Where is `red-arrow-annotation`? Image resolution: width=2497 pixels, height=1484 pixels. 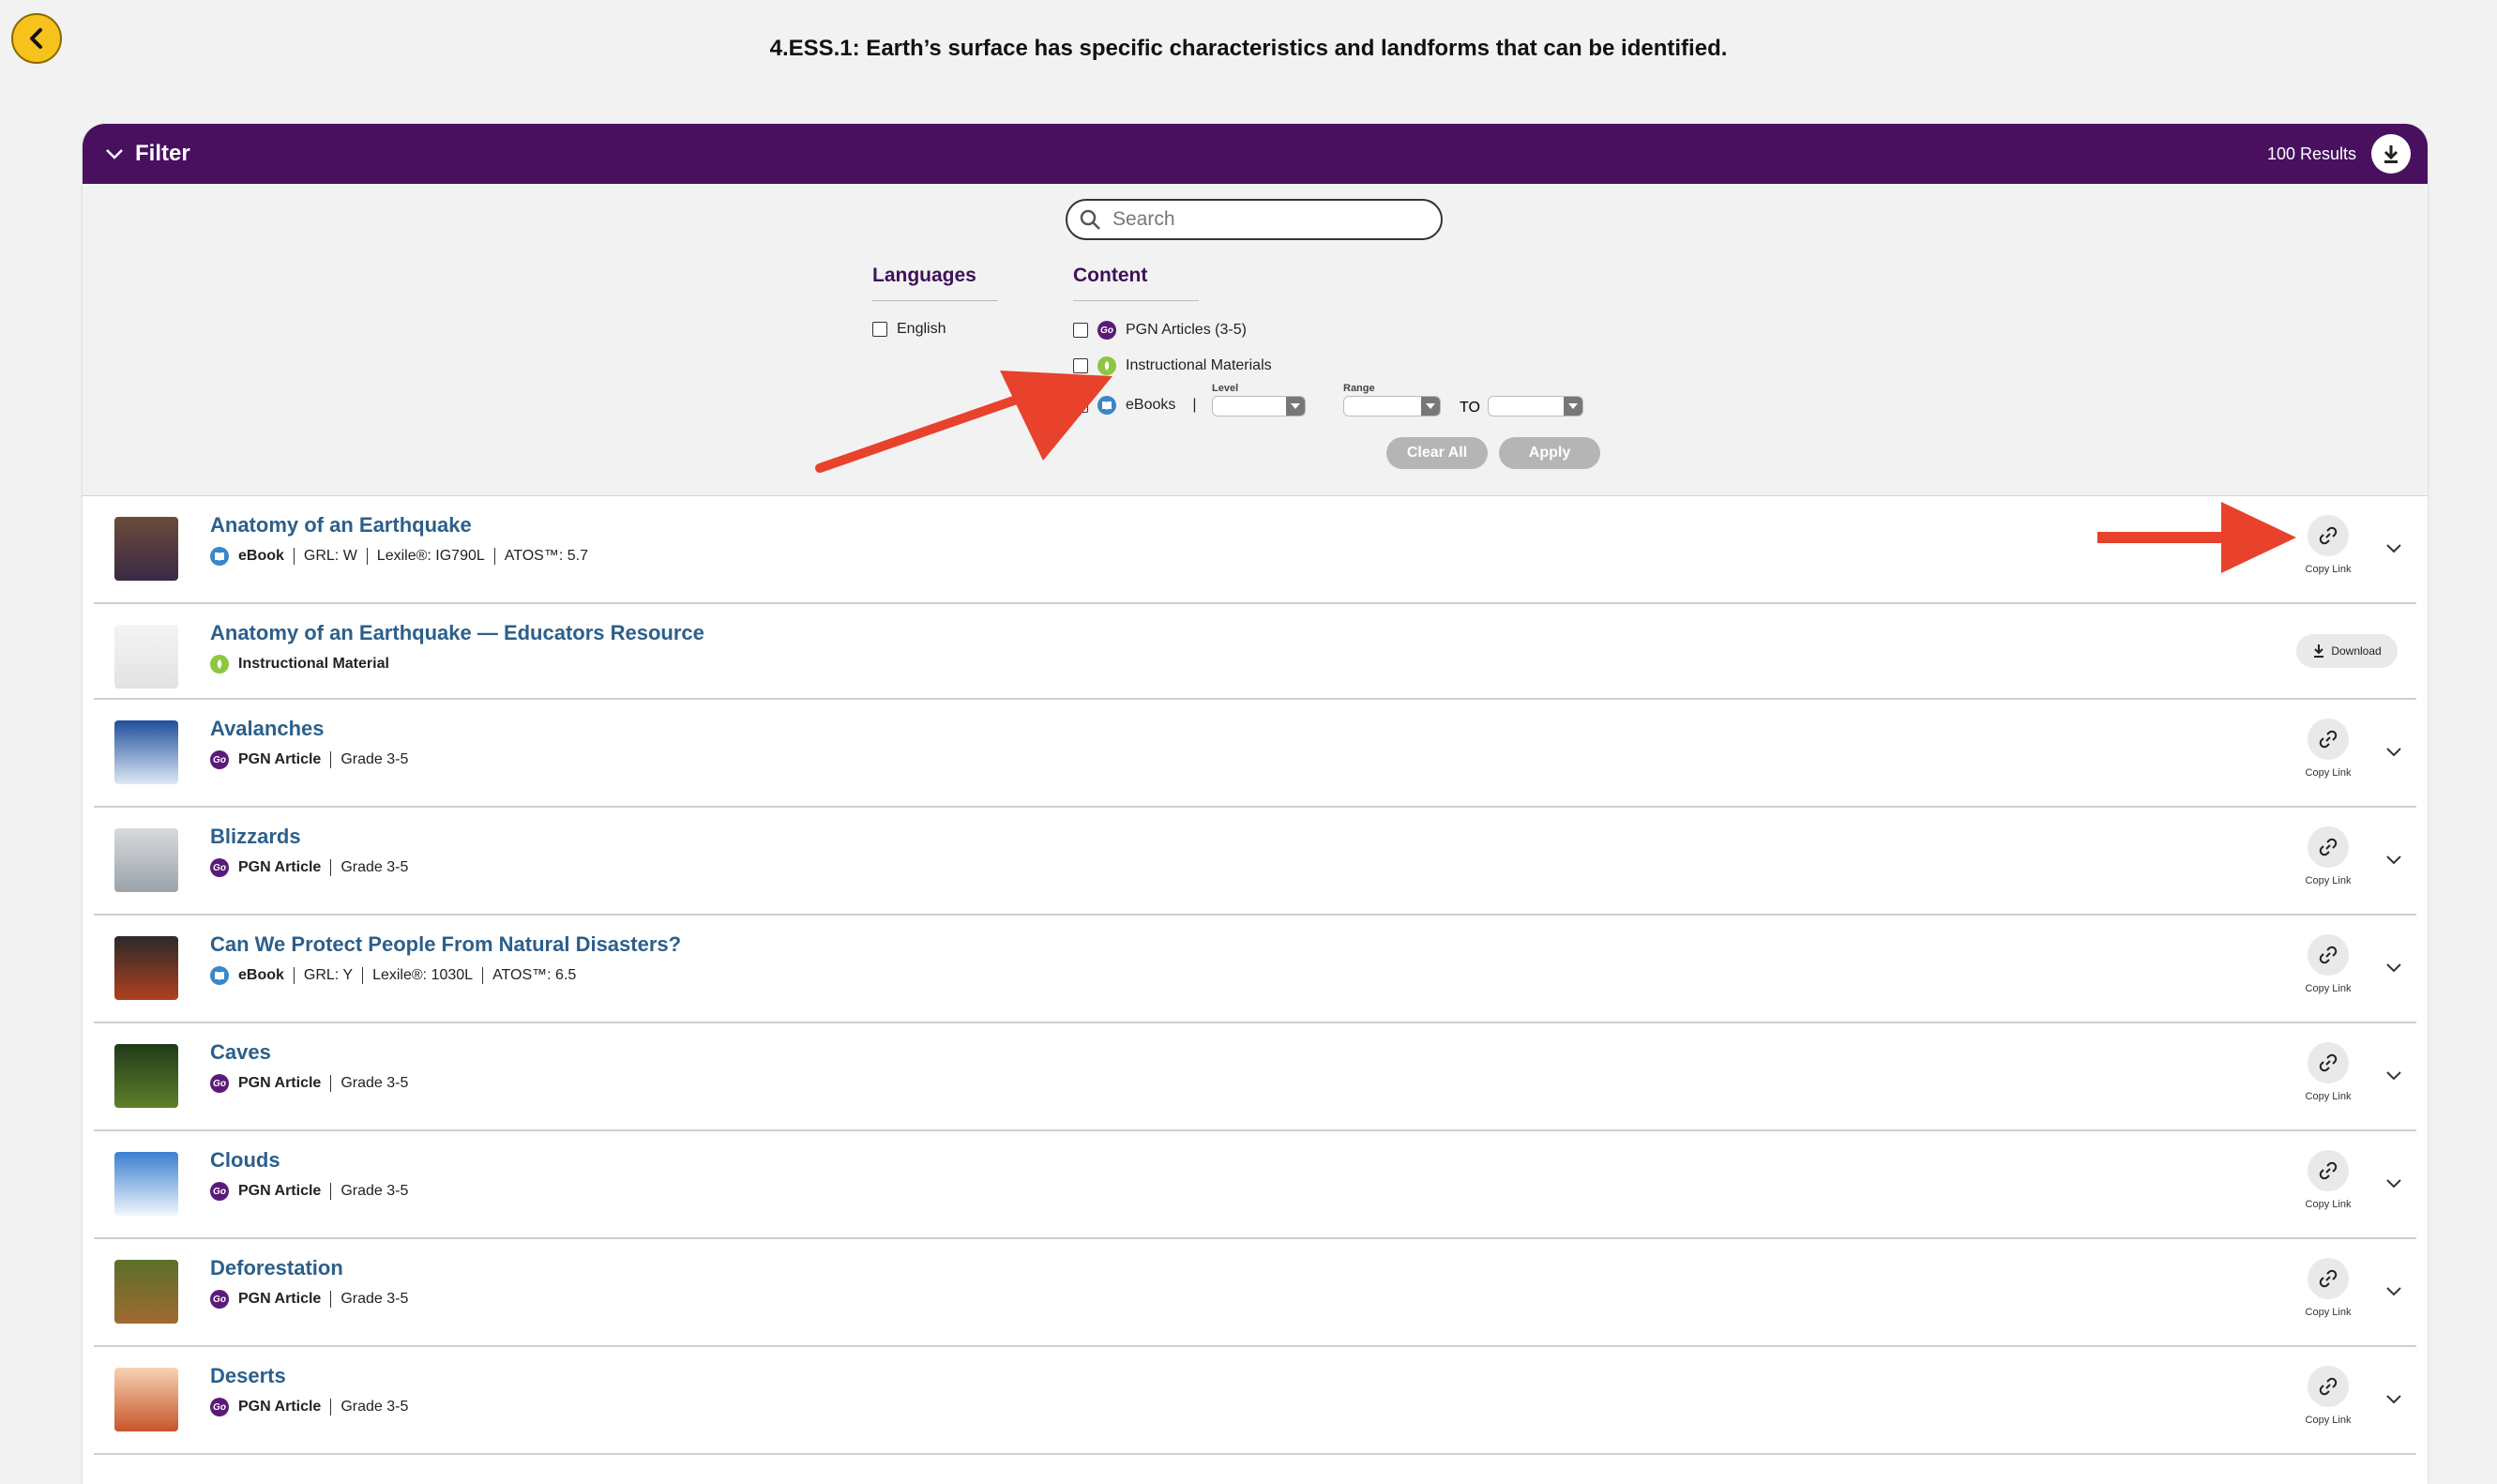
red-arrow-annotation is located at coordinates (2196, 538).